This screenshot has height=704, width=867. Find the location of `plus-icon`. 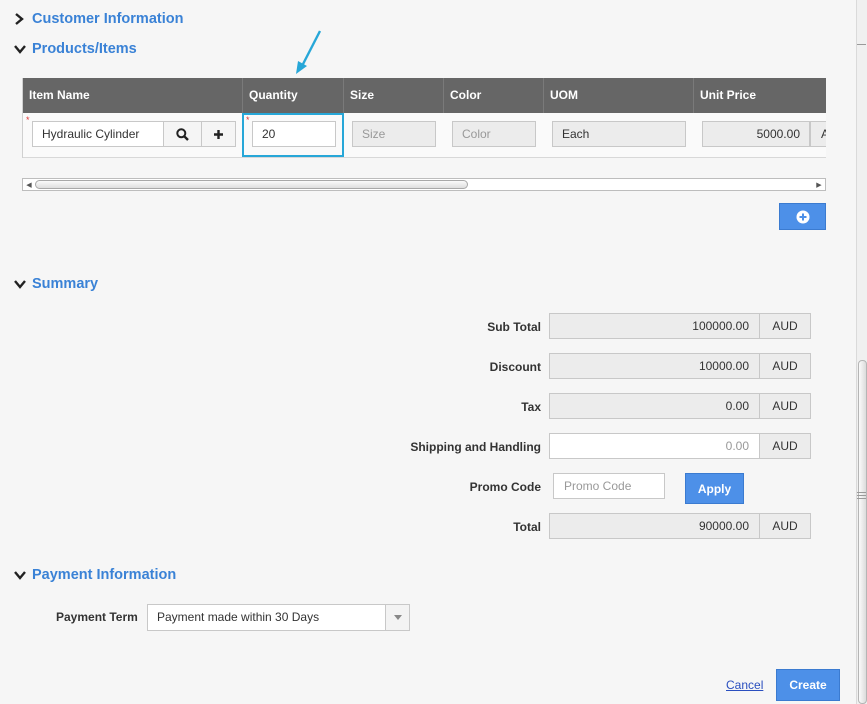

plus-icon is located at coordinates (218, 134).